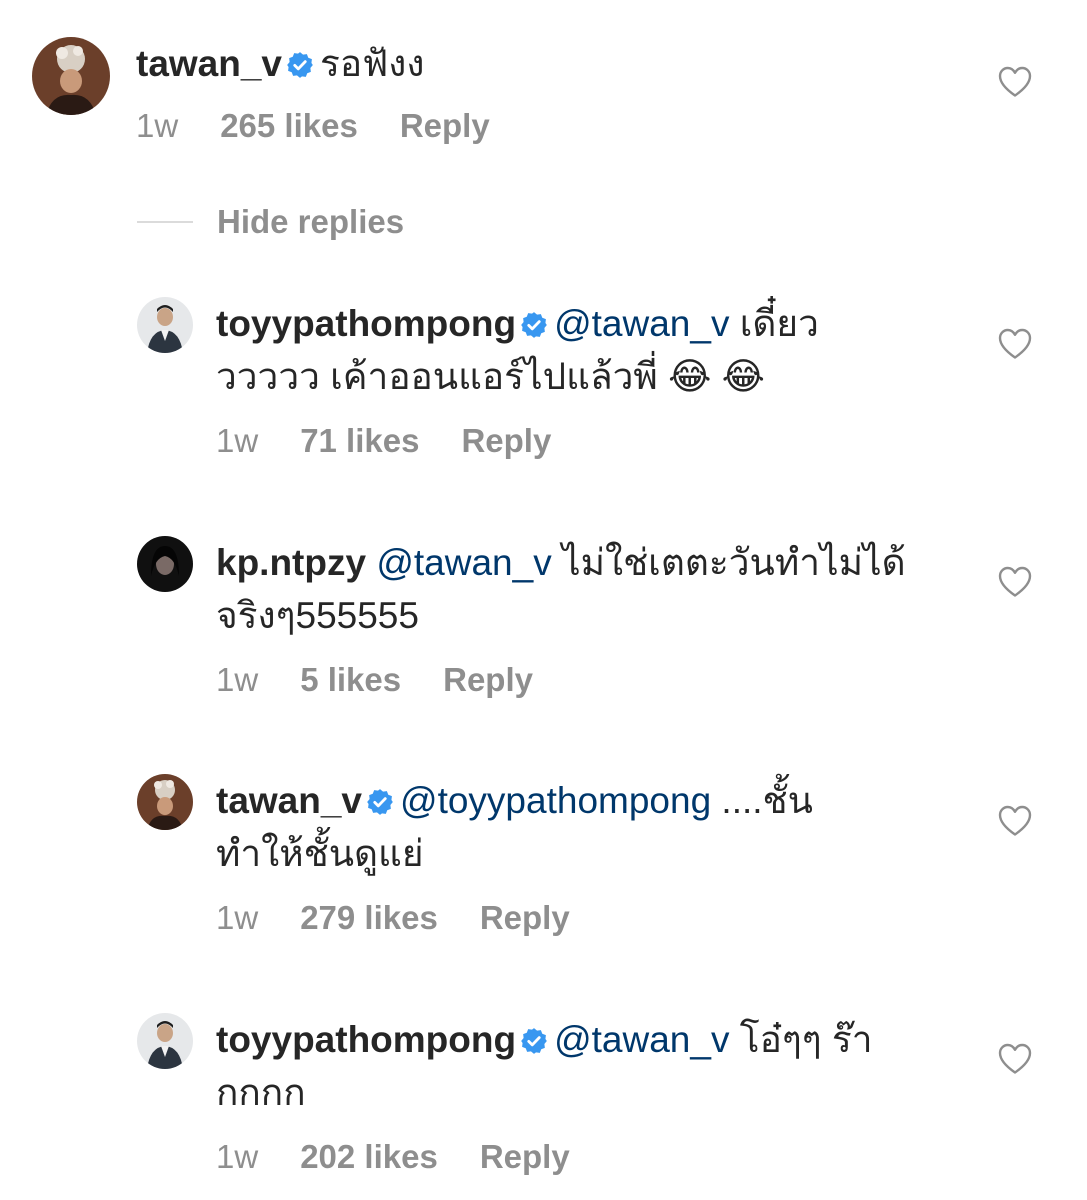  I want to click on comment-text: เดี๋ยว, so click(774, 323).